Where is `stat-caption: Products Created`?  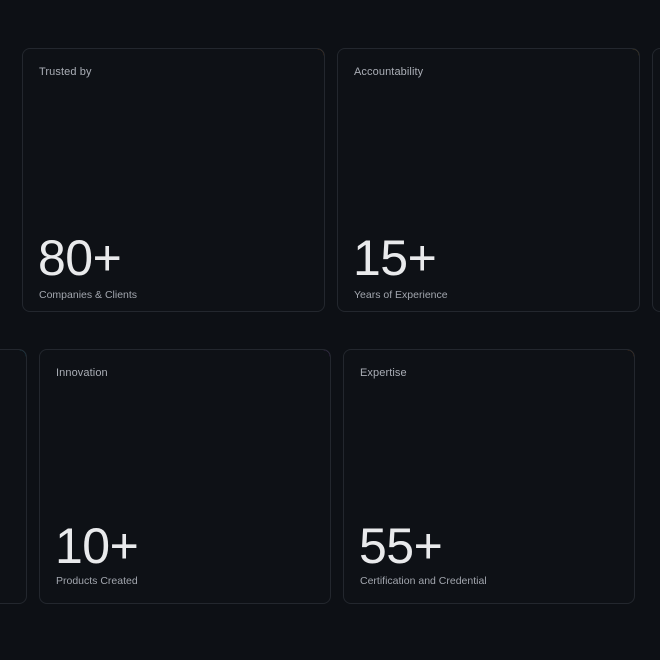
stat-caption: Products Created is located at coordinates (97, 581).